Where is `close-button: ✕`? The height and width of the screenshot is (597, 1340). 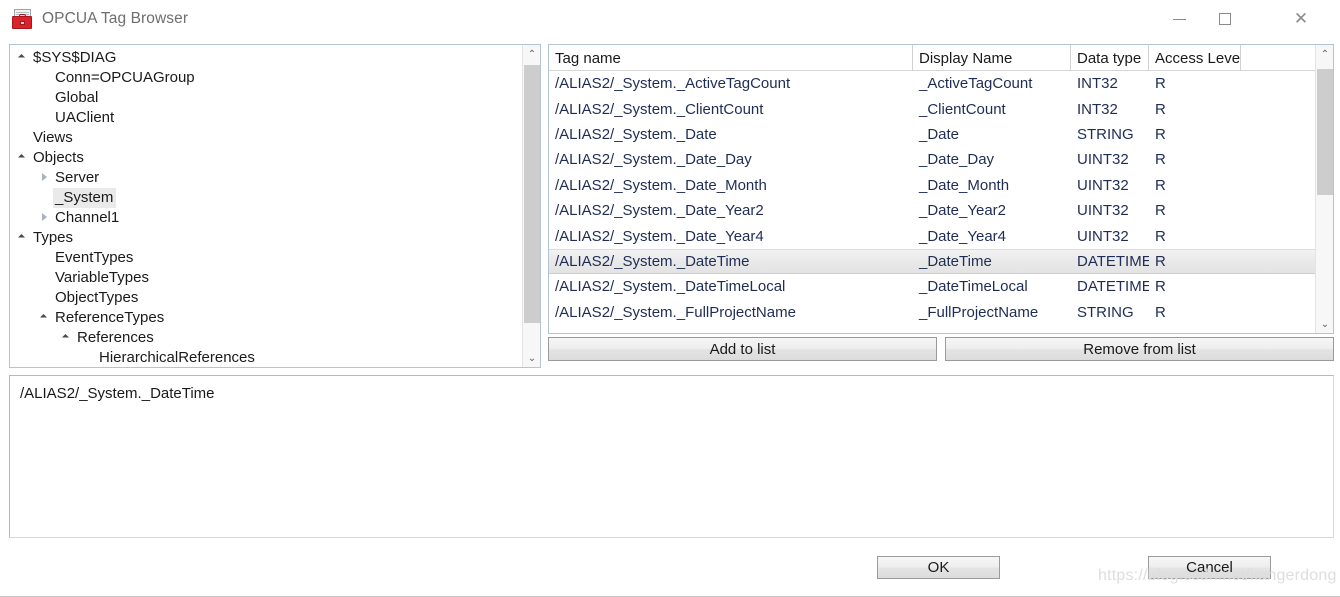
close-button: ✕ is located at coordinates (1301, 19).